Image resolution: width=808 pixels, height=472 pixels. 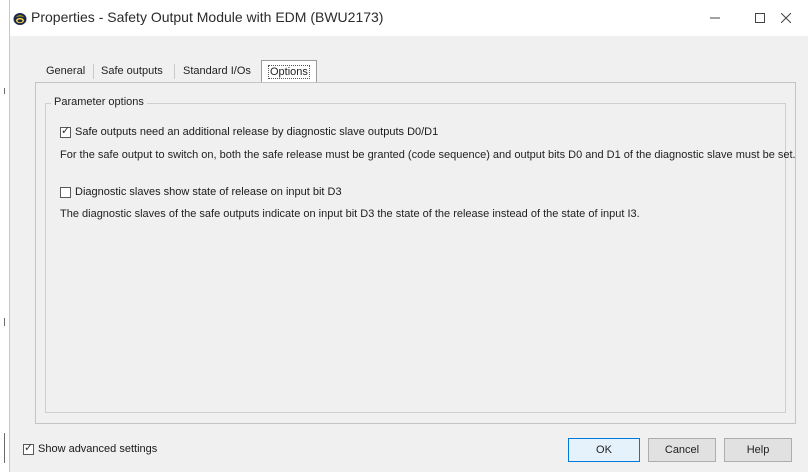 I want to click on tab-label: Options, so click(x=289, y=72).